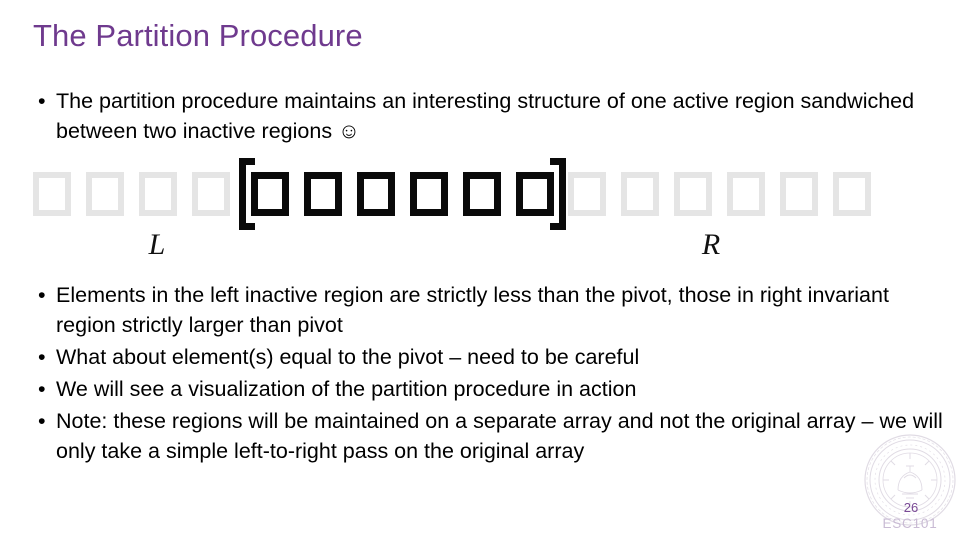 This screenshot has height=540, width=960. What do you see at coordinates (911, 507) in the screenshot?
I see `slide-number: 26` at bounding box center [911, 507].